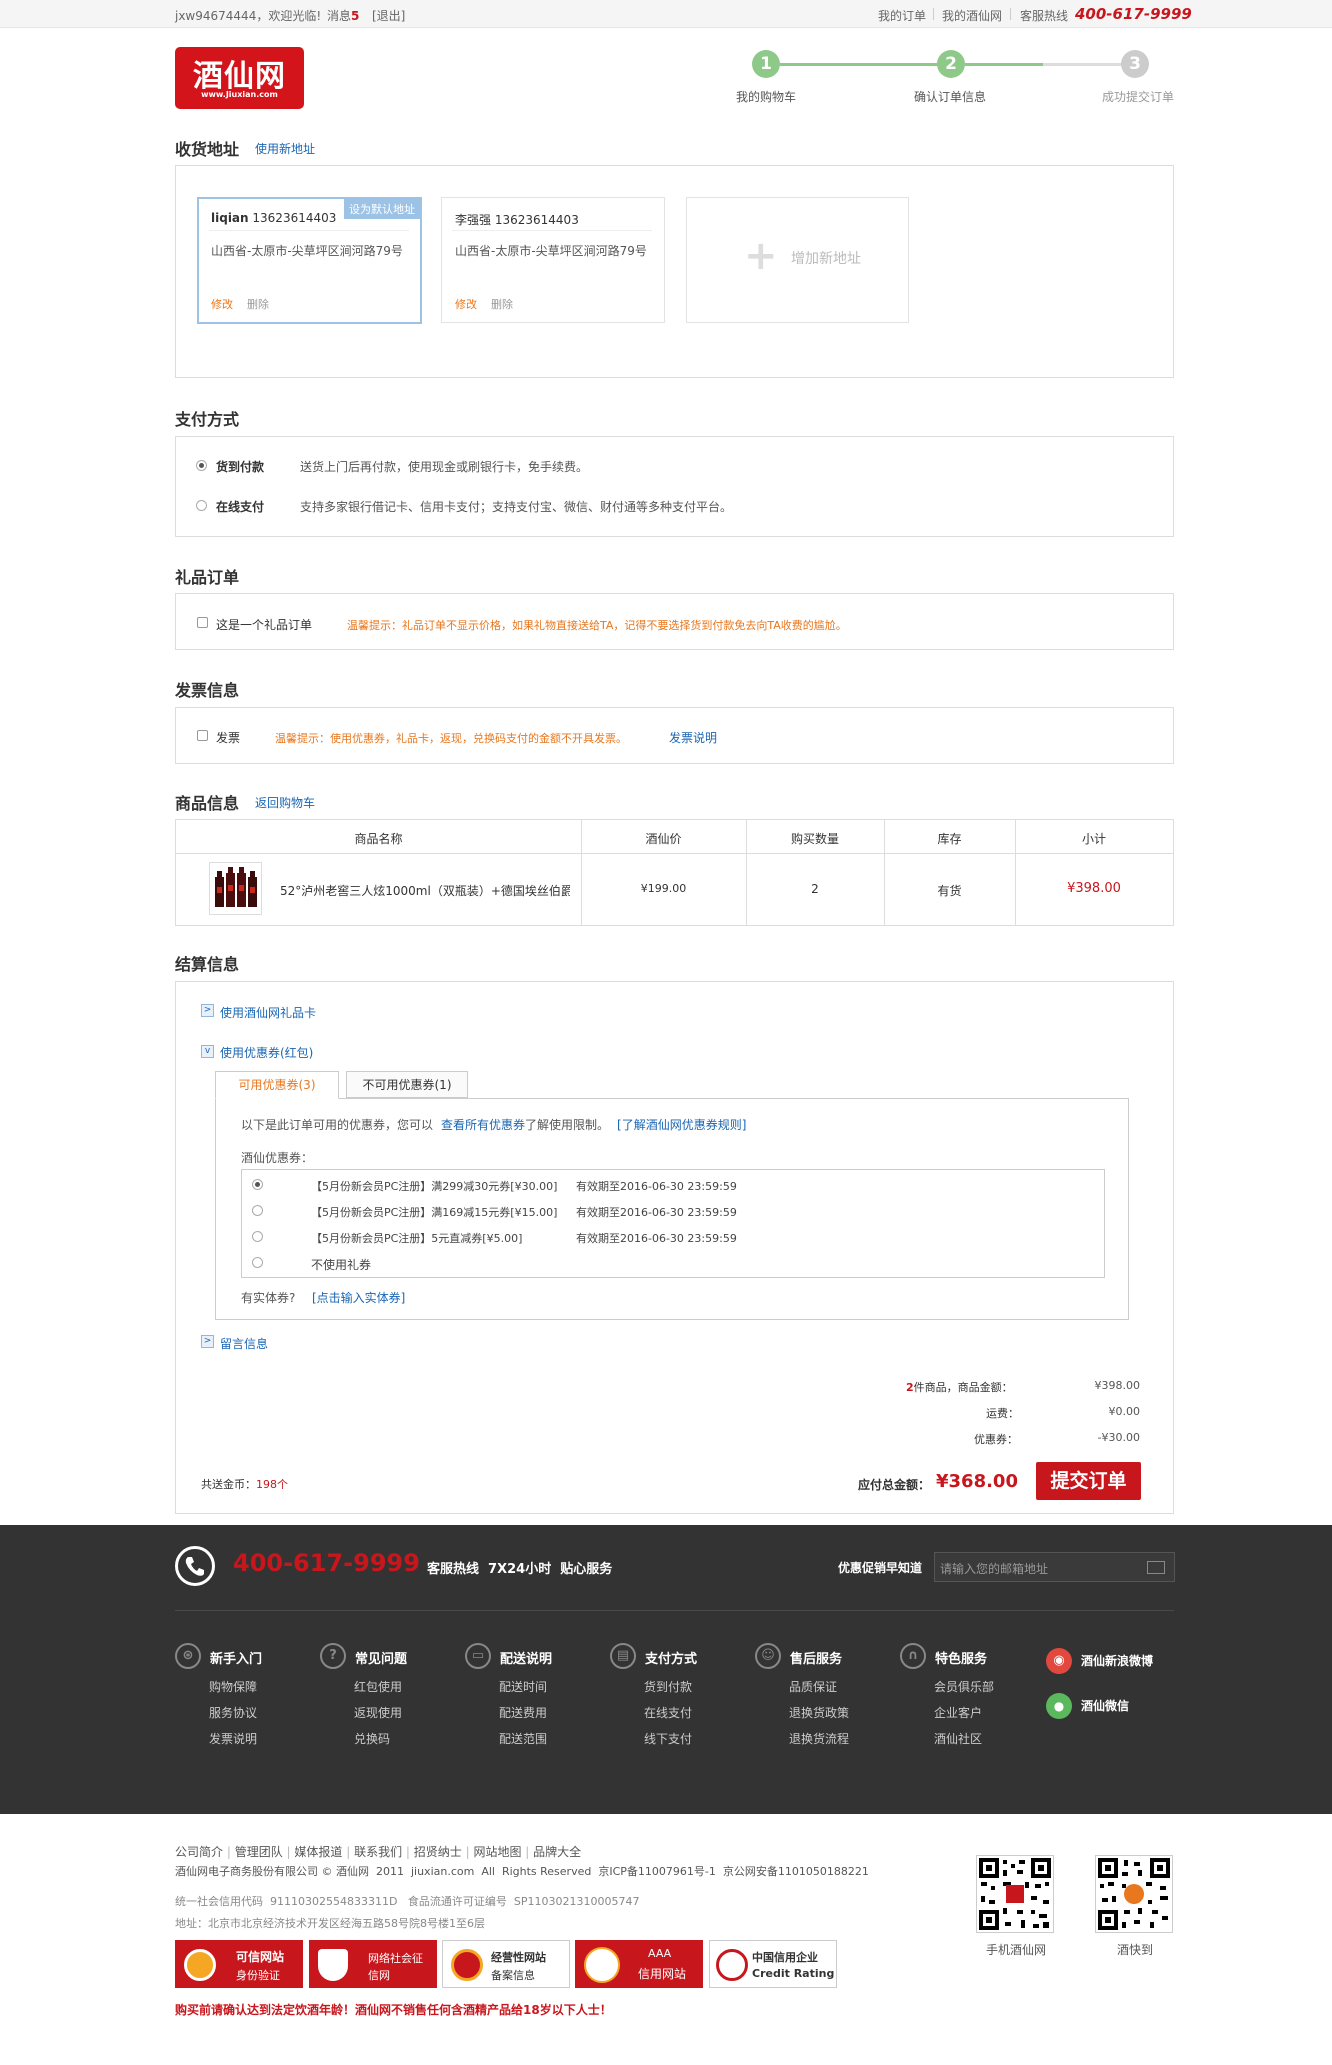  What do you see at coordinates (240, 466) in the screenshot?
I see `cod-label: 货到付款` at bounding box center [240, 466].